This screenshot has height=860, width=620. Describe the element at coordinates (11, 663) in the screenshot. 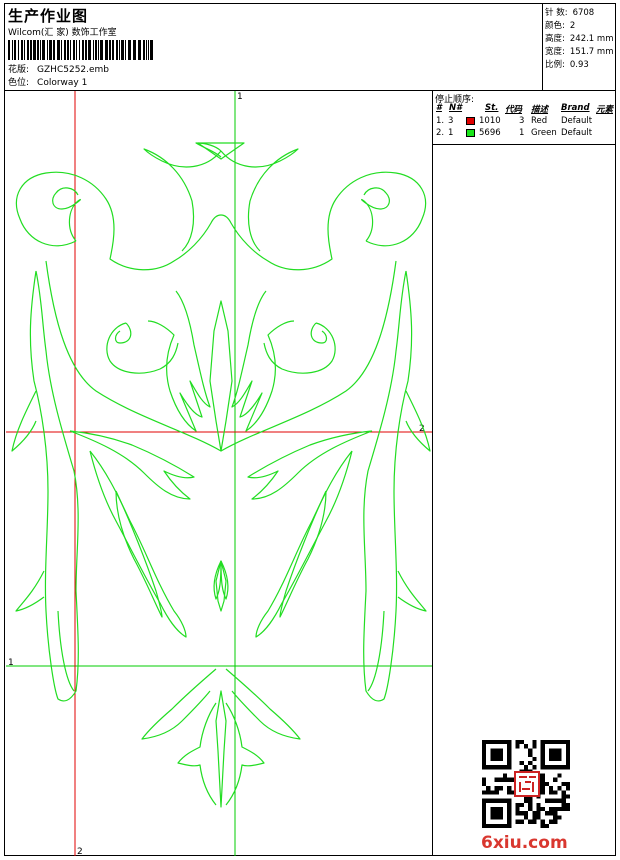

I see `guide-label-green-h: 1` at that location.